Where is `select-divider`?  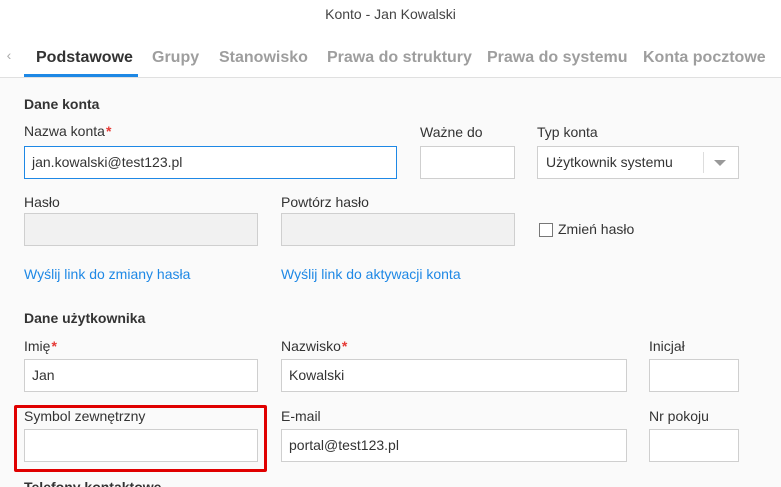 select-divider is located at coordinates (703, 162).